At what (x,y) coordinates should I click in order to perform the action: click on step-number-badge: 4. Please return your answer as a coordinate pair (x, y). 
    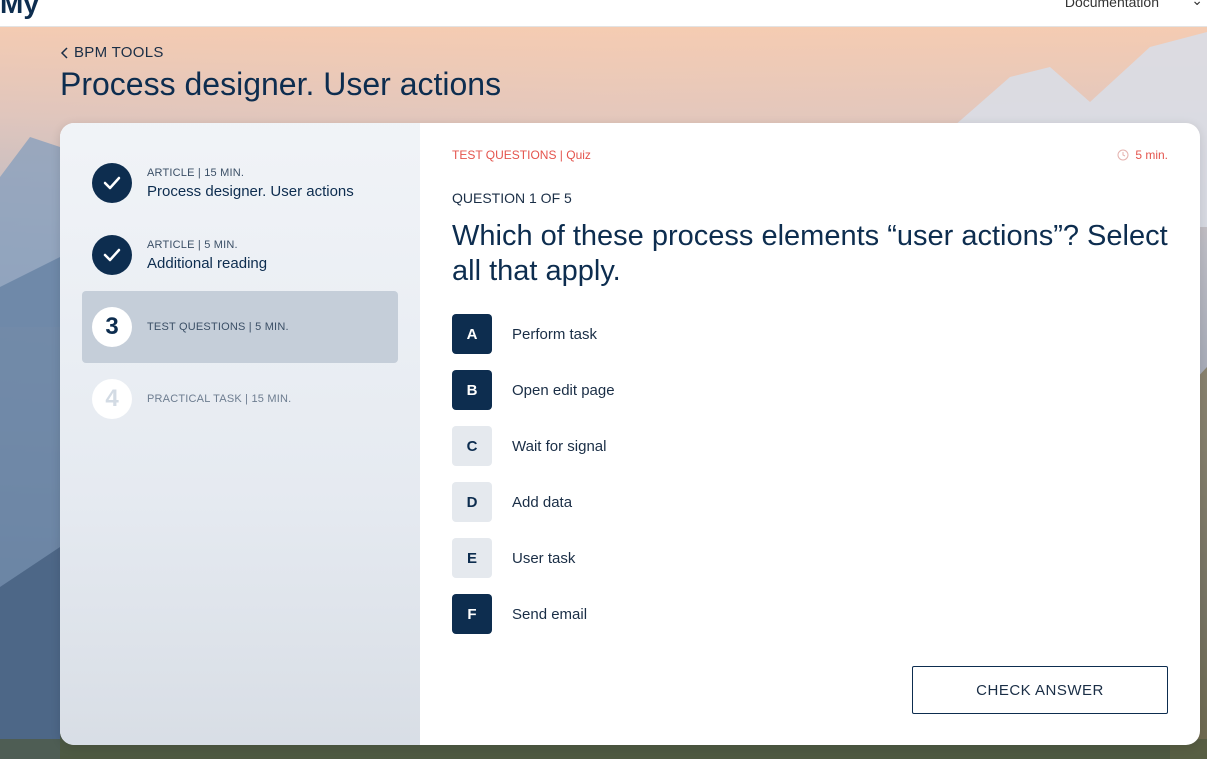
    Looking at the image, I should click on (112, 399).